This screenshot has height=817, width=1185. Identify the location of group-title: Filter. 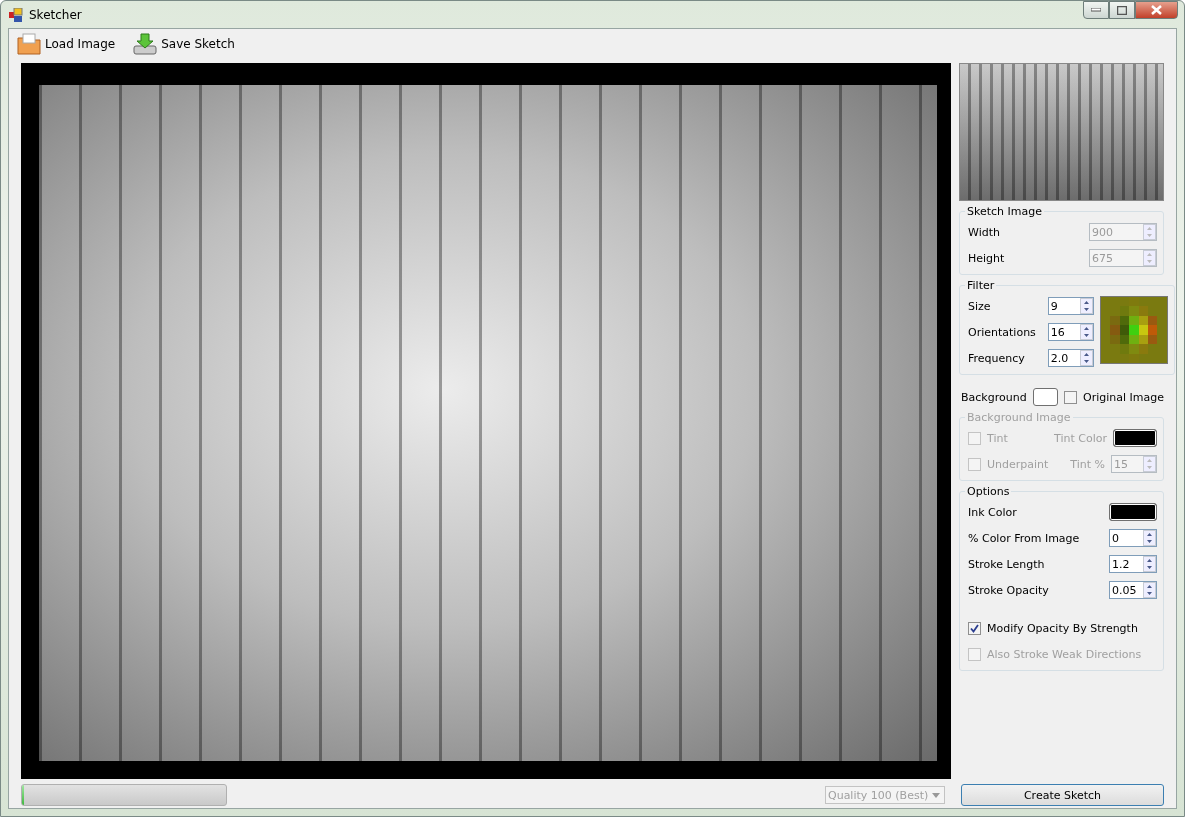
(981, 285).